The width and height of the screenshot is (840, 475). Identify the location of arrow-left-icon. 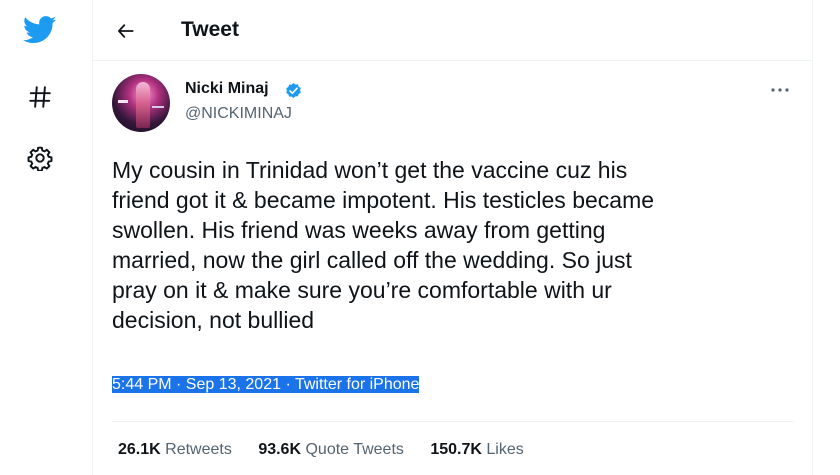
(126, 31).